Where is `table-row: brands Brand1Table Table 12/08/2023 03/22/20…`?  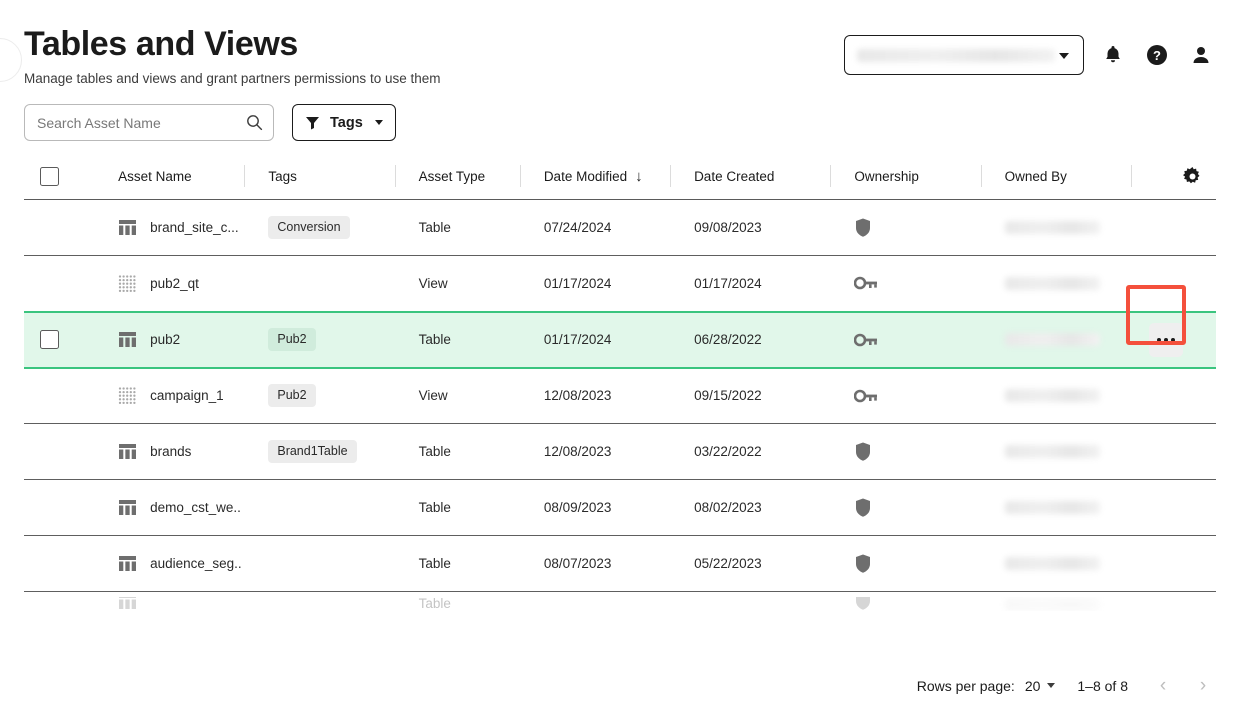
table-row: brands Brand1Table Table 12/08/2023 03/22/20… is located at coordinates (620, 451).